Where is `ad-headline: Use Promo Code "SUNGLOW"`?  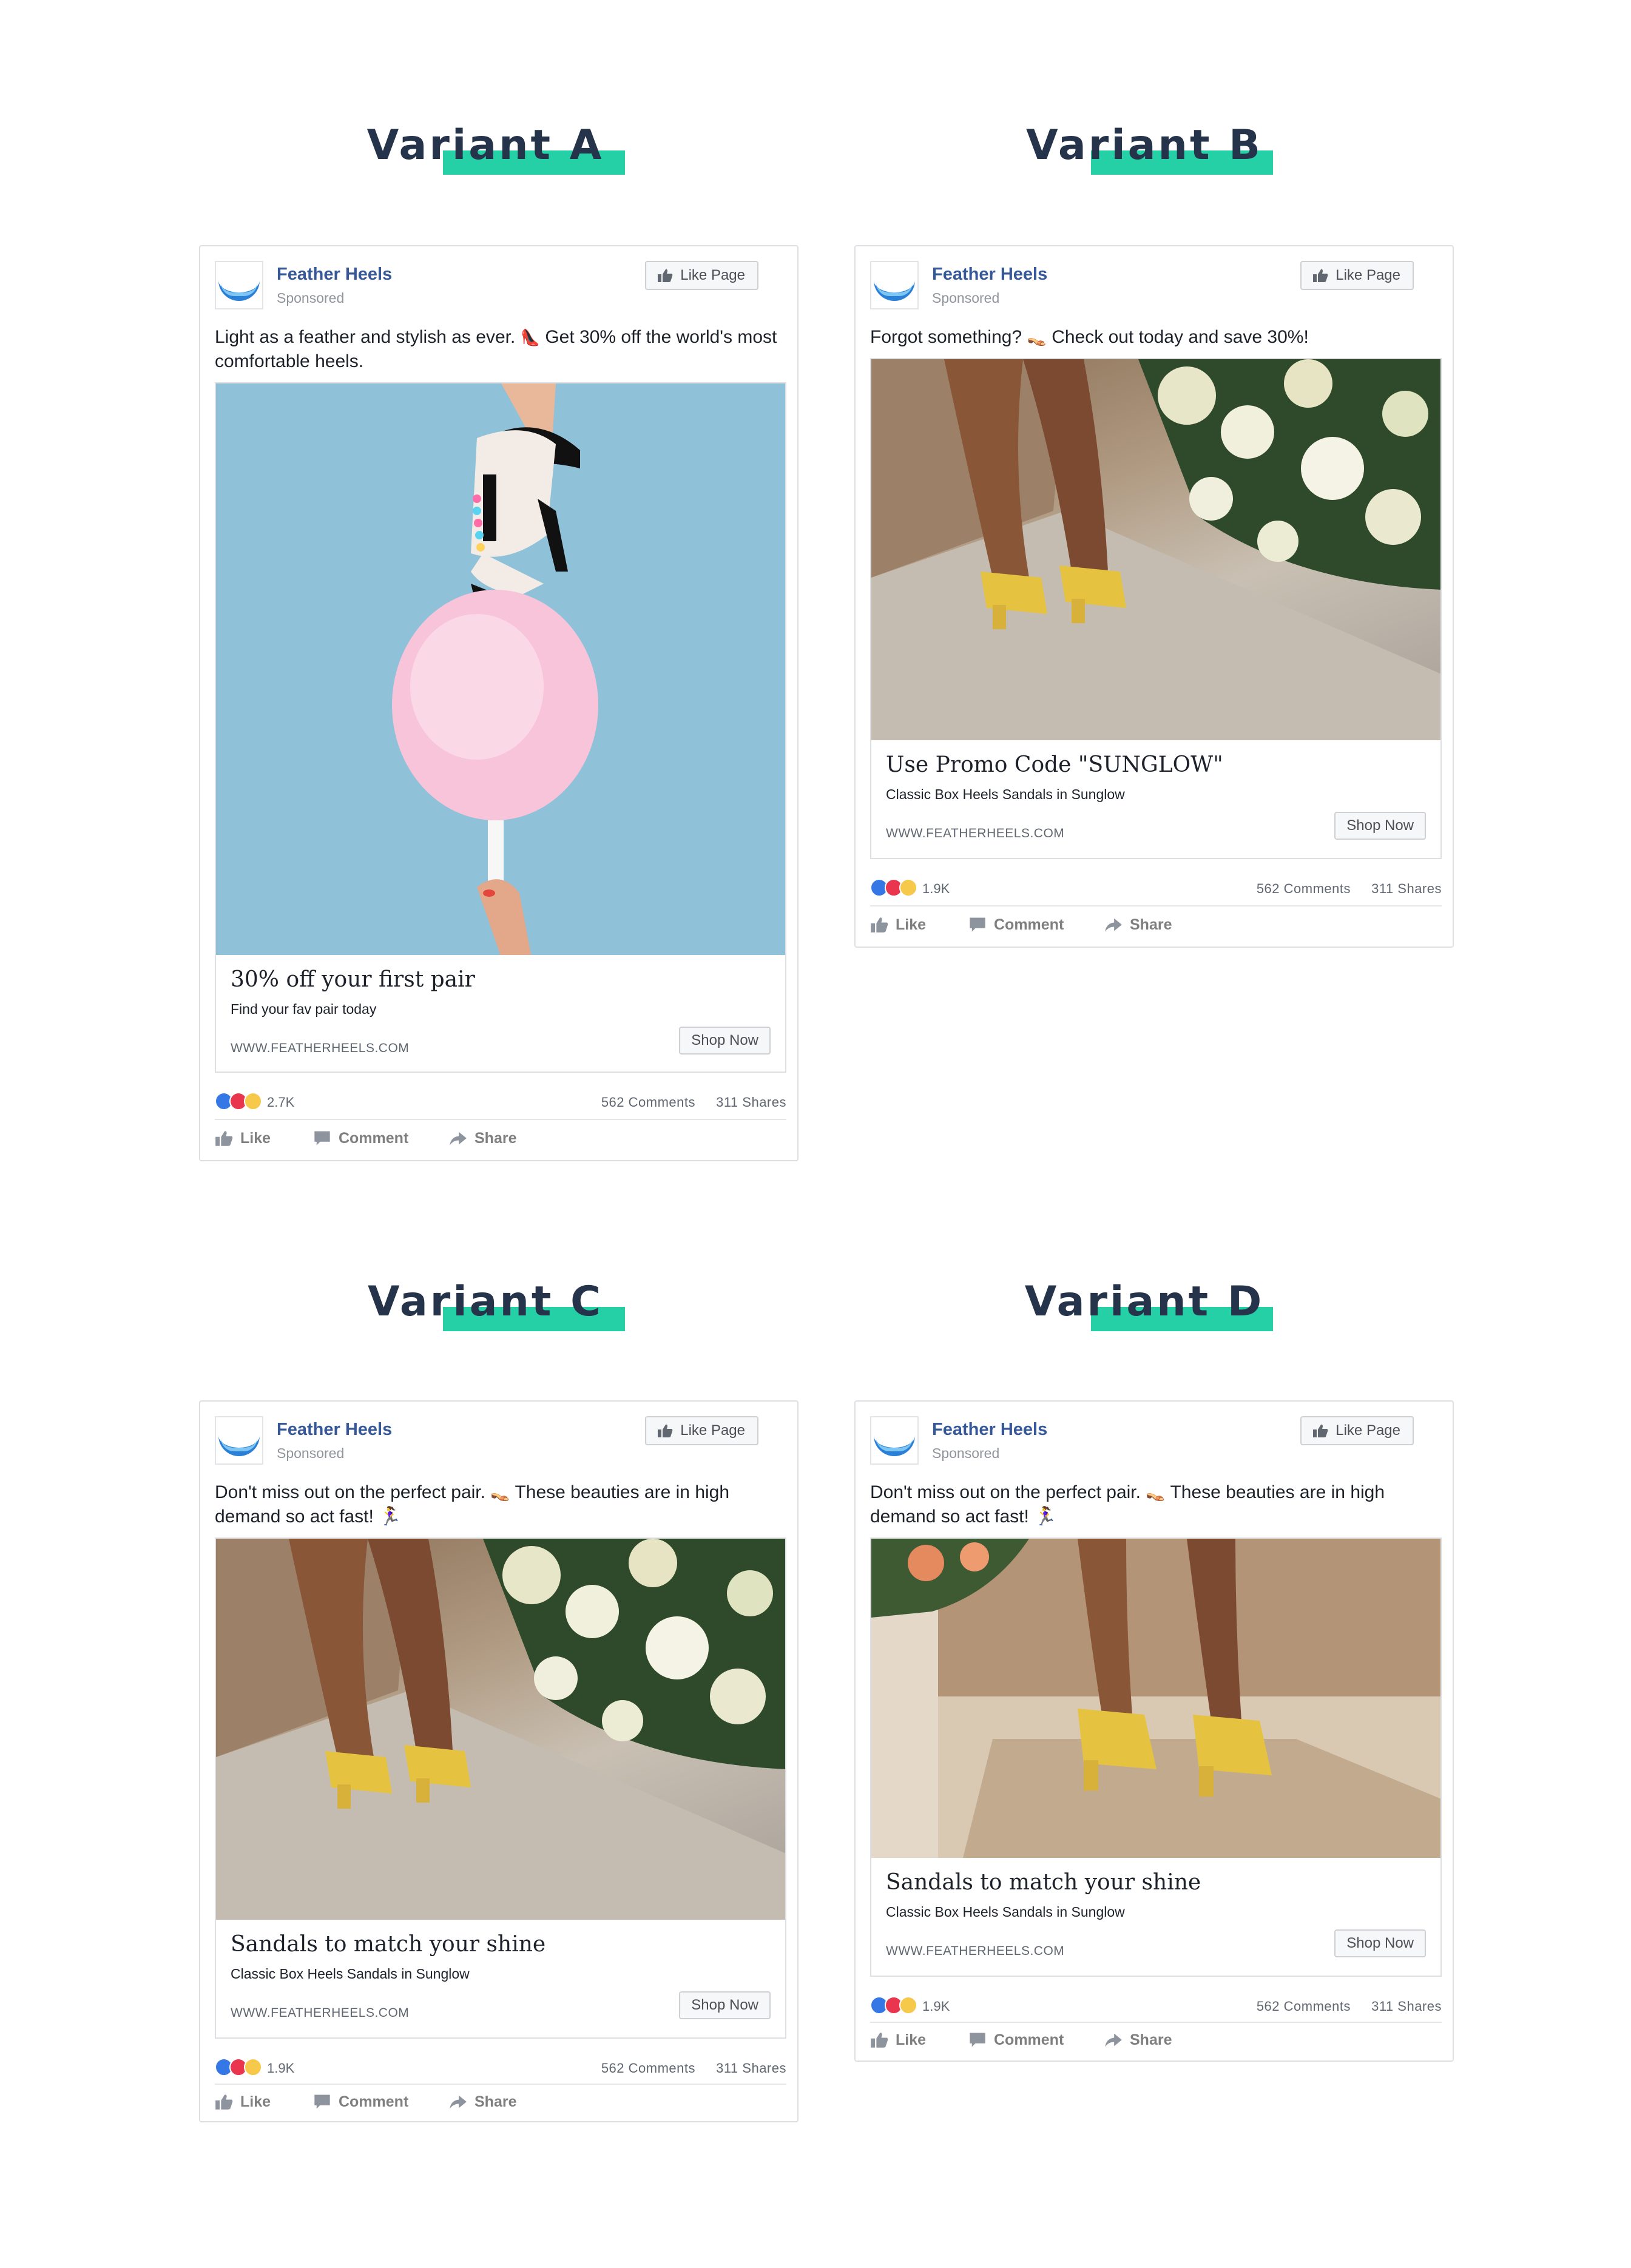 ad-headline: Use Promo Code "SUNGLOW" is located at coordinates (1054, 765).